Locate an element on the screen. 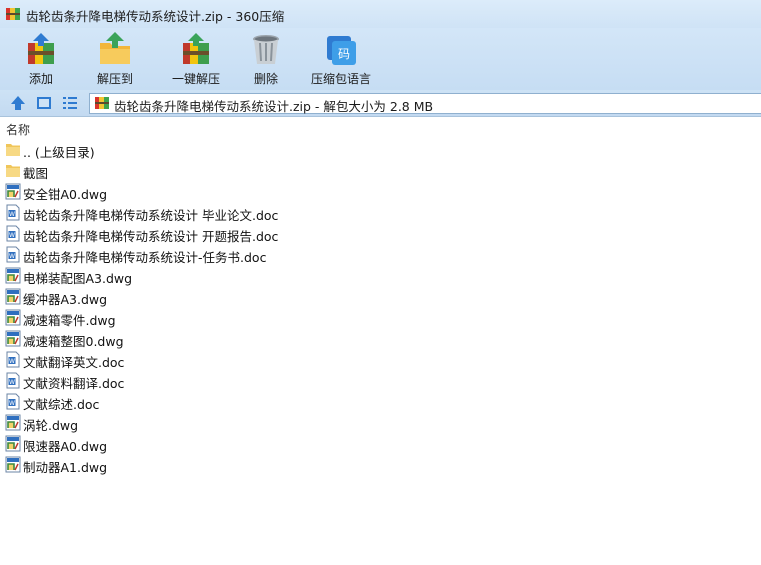  one-click-extract-label: 一键解压 is located at coordinates (195, 79).